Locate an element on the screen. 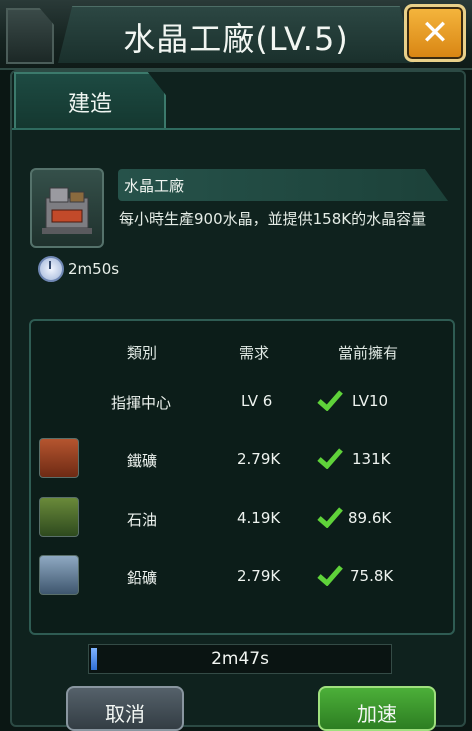 This screenshot has width=472, height=731. close-button: ✕ is located at coordinates (435, 33).